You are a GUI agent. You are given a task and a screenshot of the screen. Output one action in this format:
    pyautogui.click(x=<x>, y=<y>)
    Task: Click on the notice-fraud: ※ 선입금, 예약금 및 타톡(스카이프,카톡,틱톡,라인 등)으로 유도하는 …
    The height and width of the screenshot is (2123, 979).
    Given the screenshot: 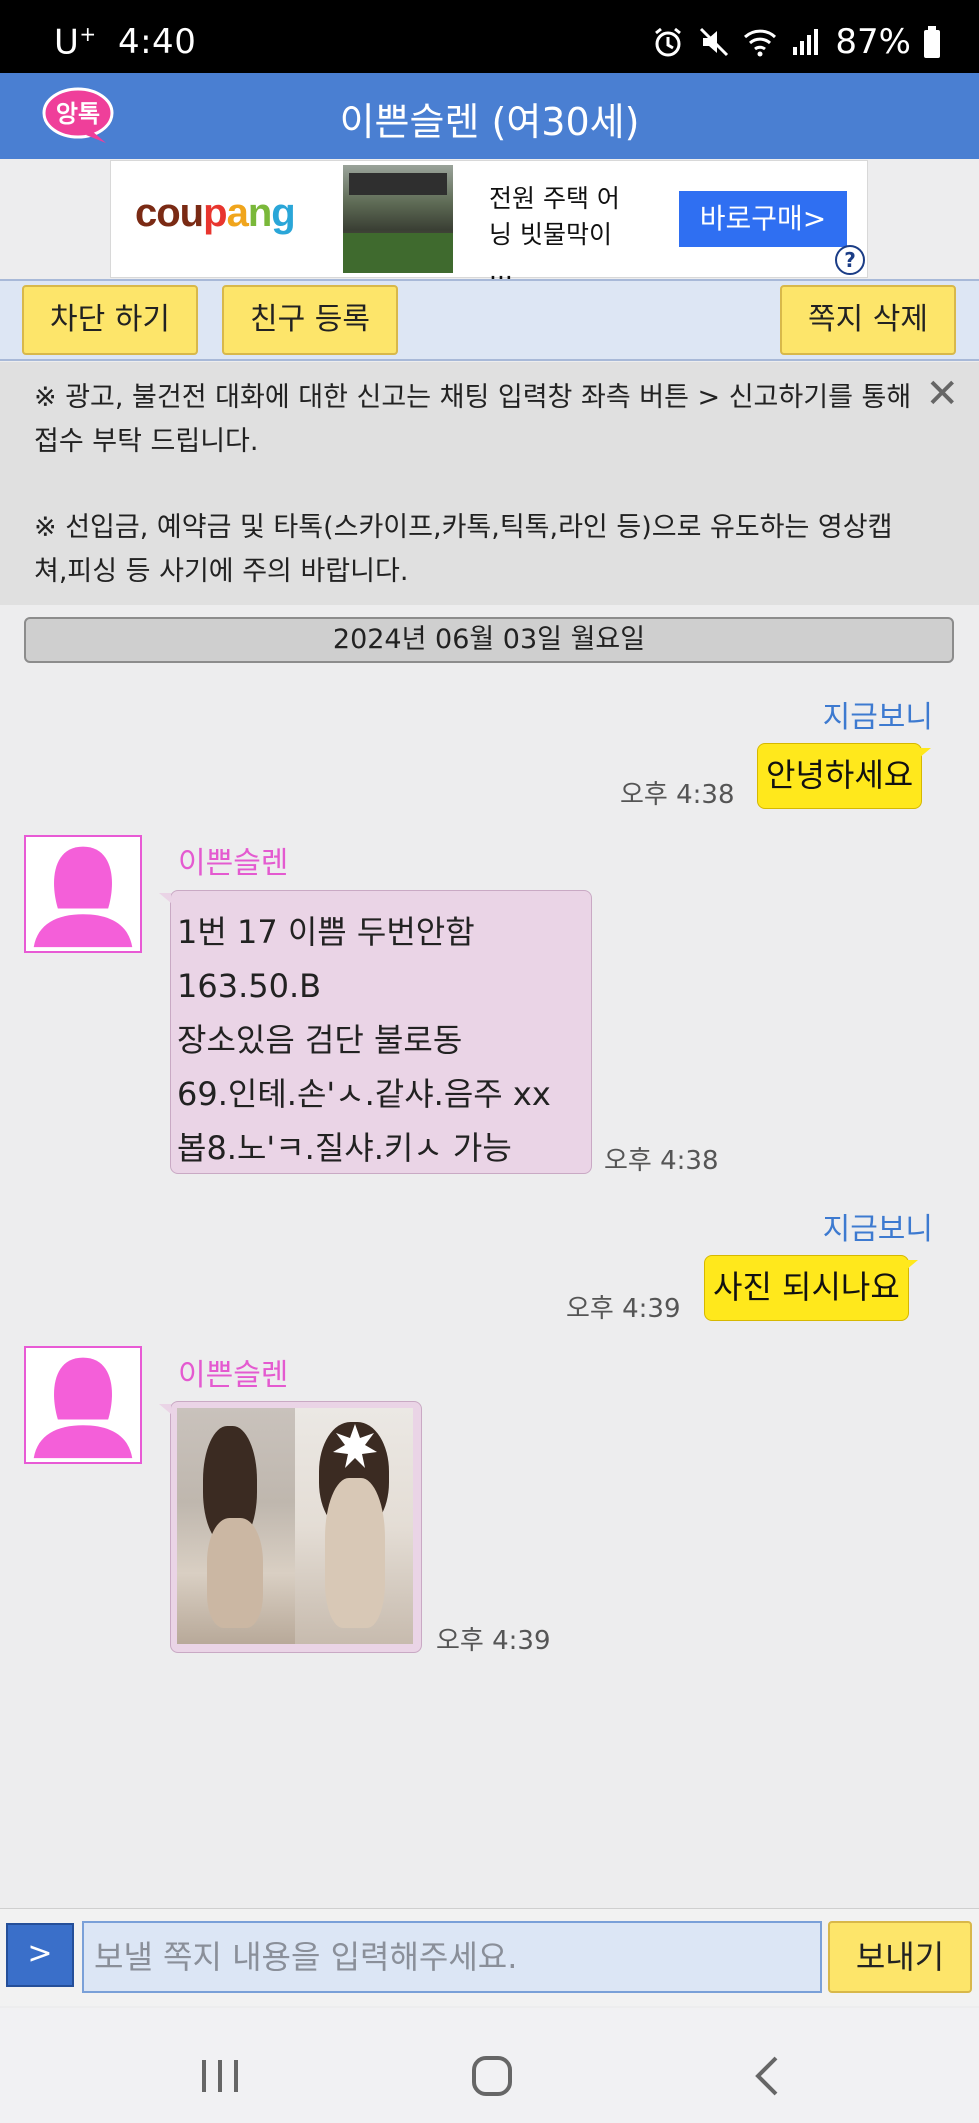 What is the action you would take?
    pyautogui.click(x=463, y=549)
    